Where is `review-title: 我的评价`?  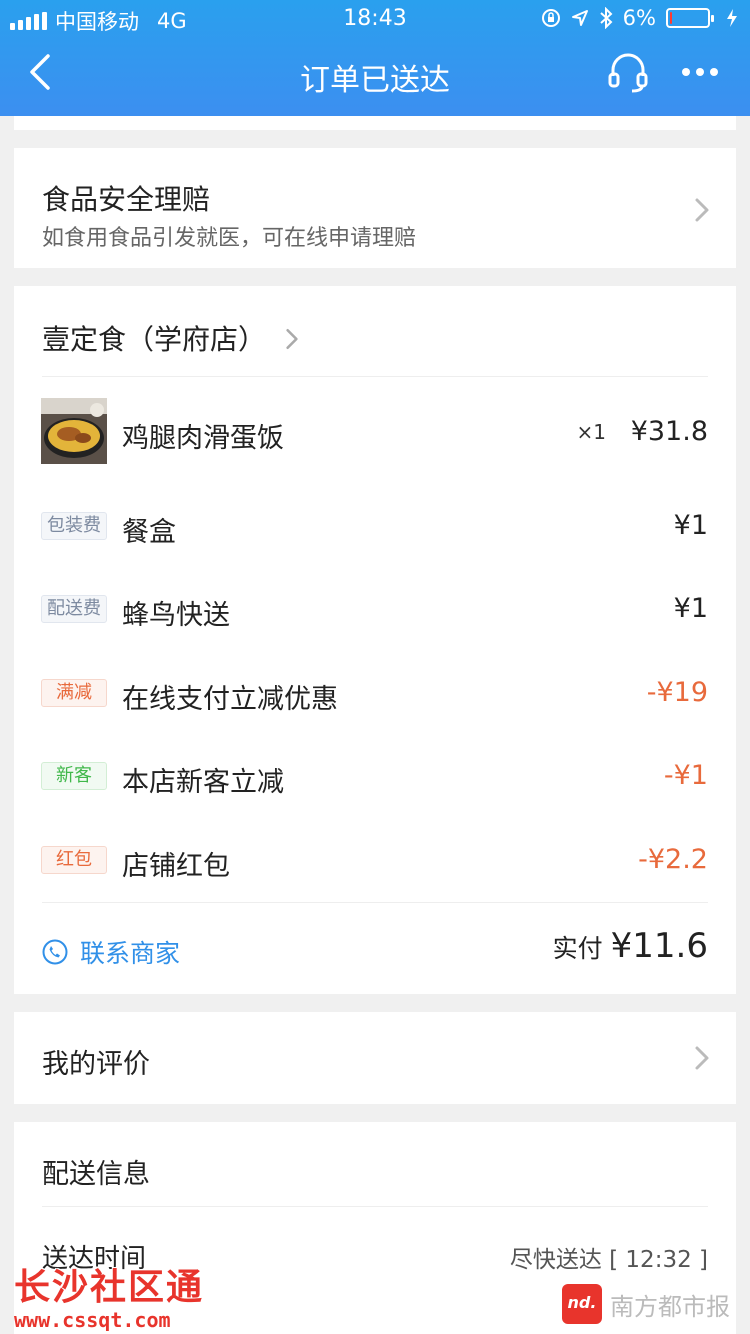 review-title: 我的评价 is located at coordinates (96, 1064).